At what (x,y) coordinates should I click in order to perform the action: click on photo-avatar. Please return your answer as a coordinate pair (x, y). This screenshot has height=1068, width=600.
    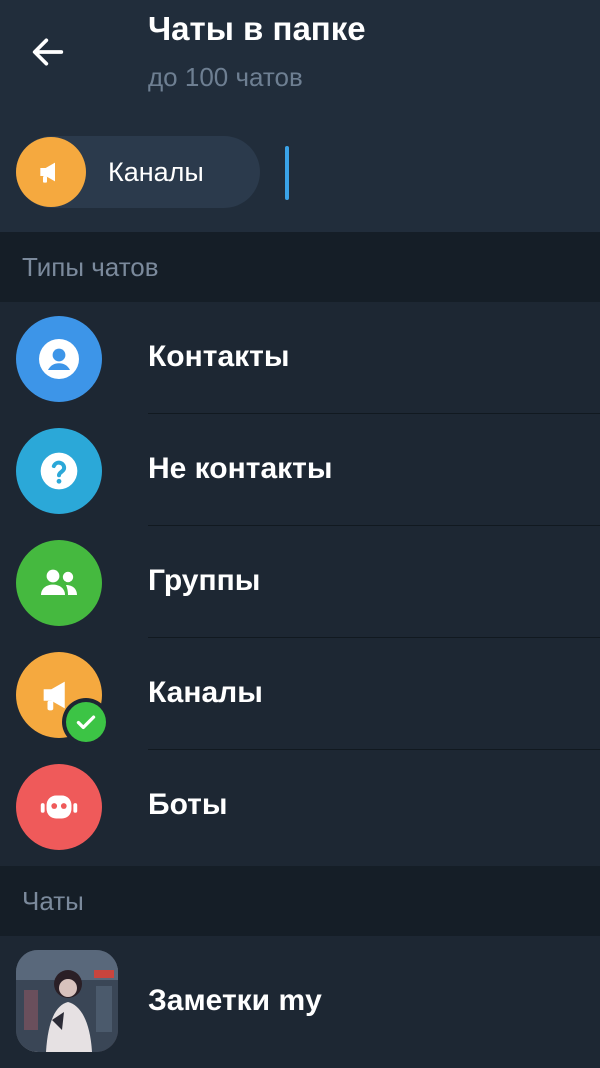
    Looking at the image, I should click on (67, 1001).